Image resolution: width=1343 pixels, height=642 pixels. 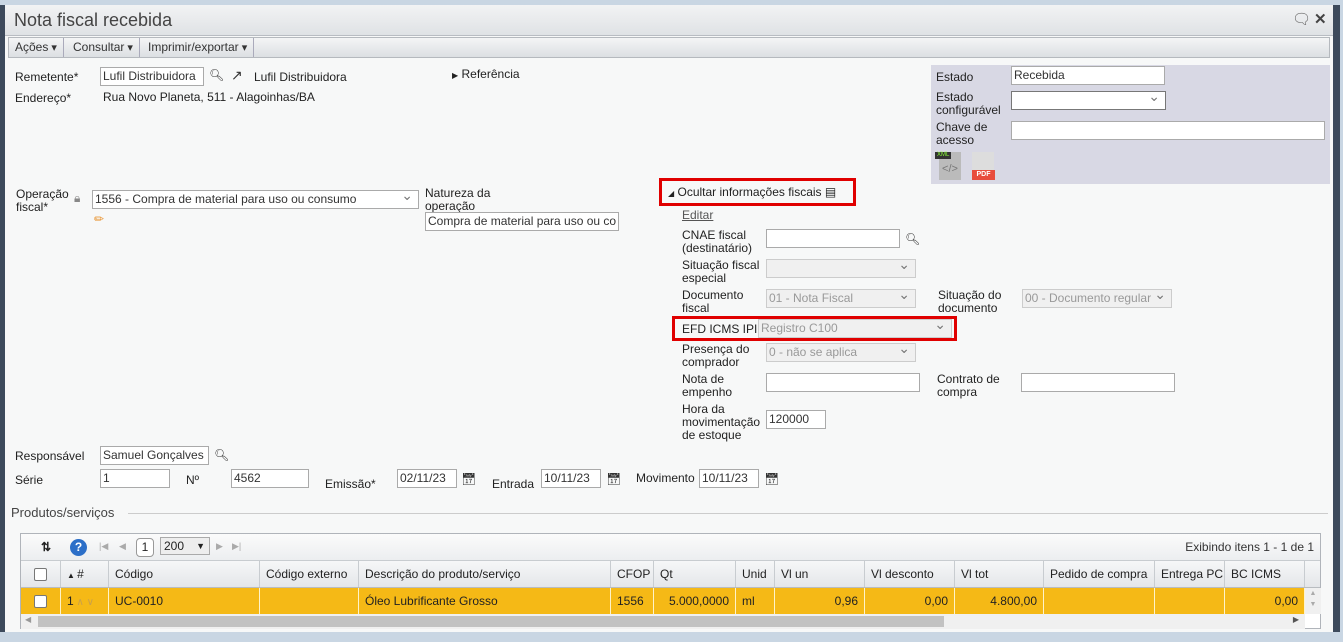 I want to click on triangle-right-icon: ▶, so click(x=455, y=75).